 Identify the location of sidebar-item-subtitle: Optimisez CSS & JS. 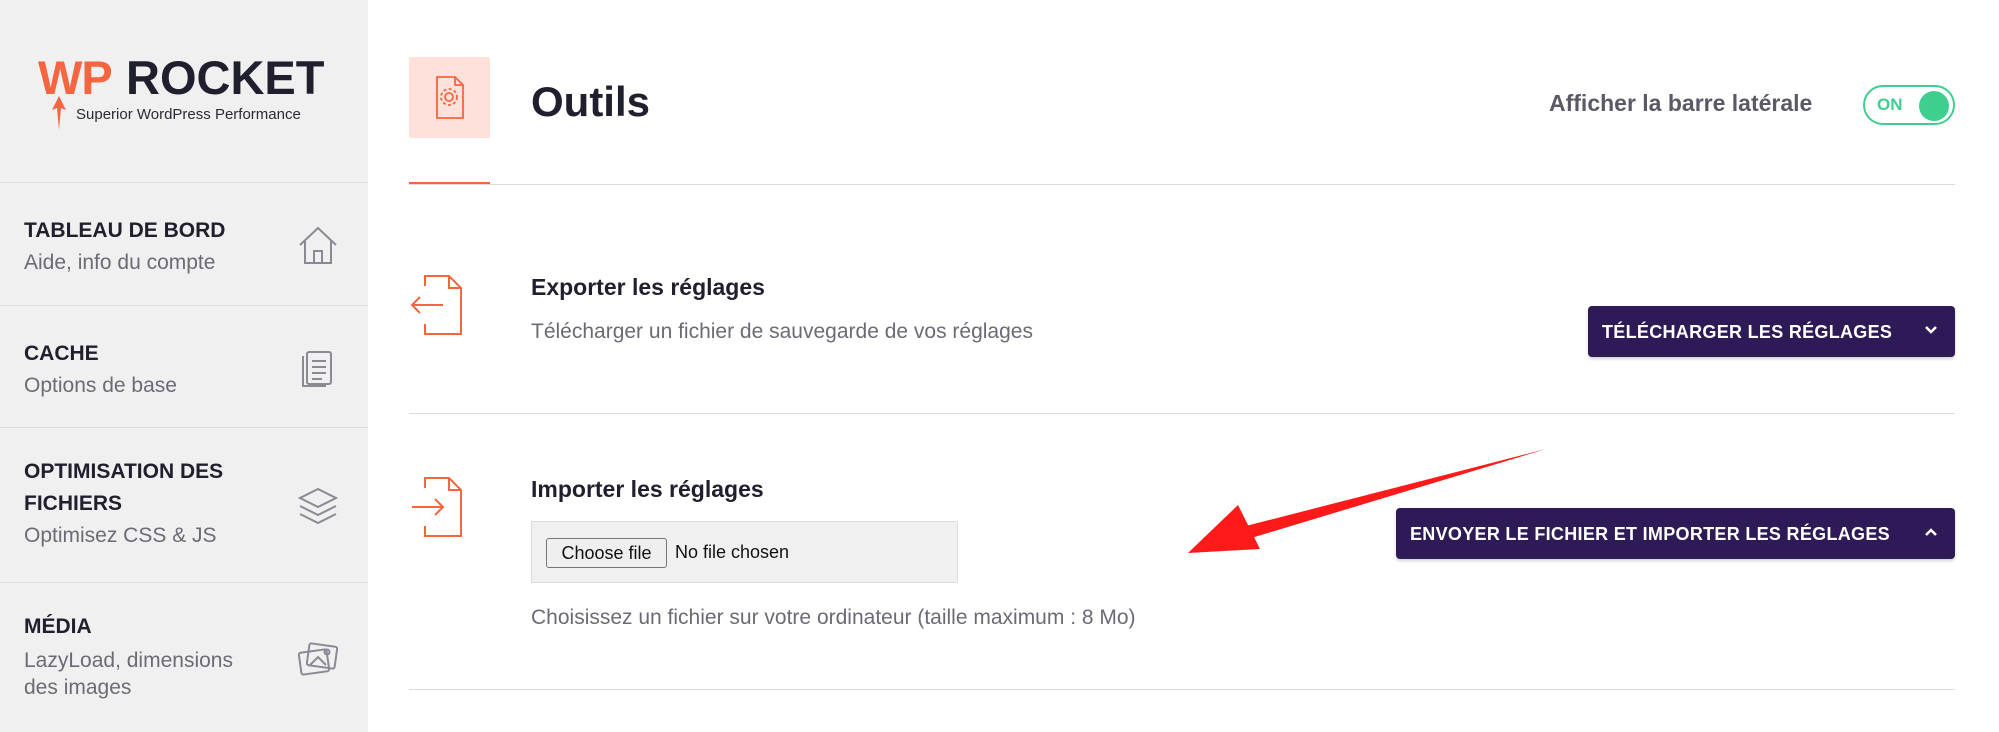
(120, 535).